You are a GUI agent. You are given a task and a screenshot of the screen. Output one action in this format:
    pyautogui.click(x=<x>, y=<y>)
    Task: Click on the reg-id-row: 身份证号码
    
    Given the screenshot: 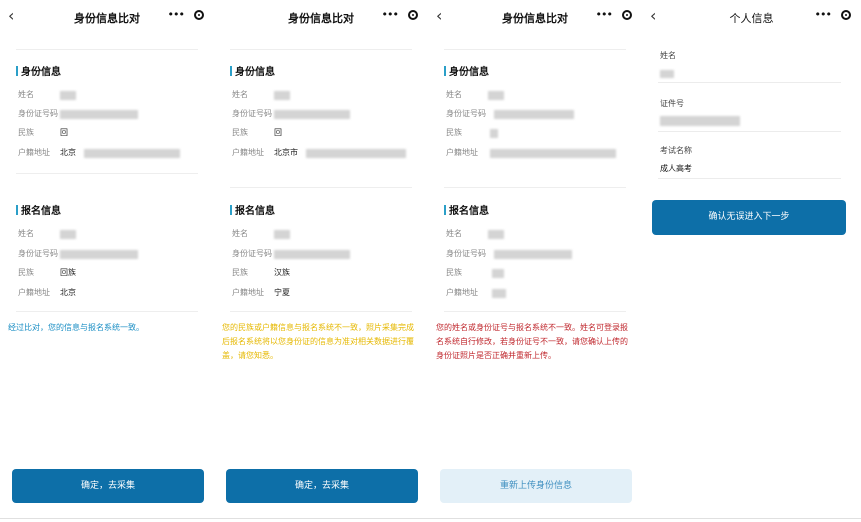 What is the action you would take?
    pyautogui.click(x=108, y=254)
    